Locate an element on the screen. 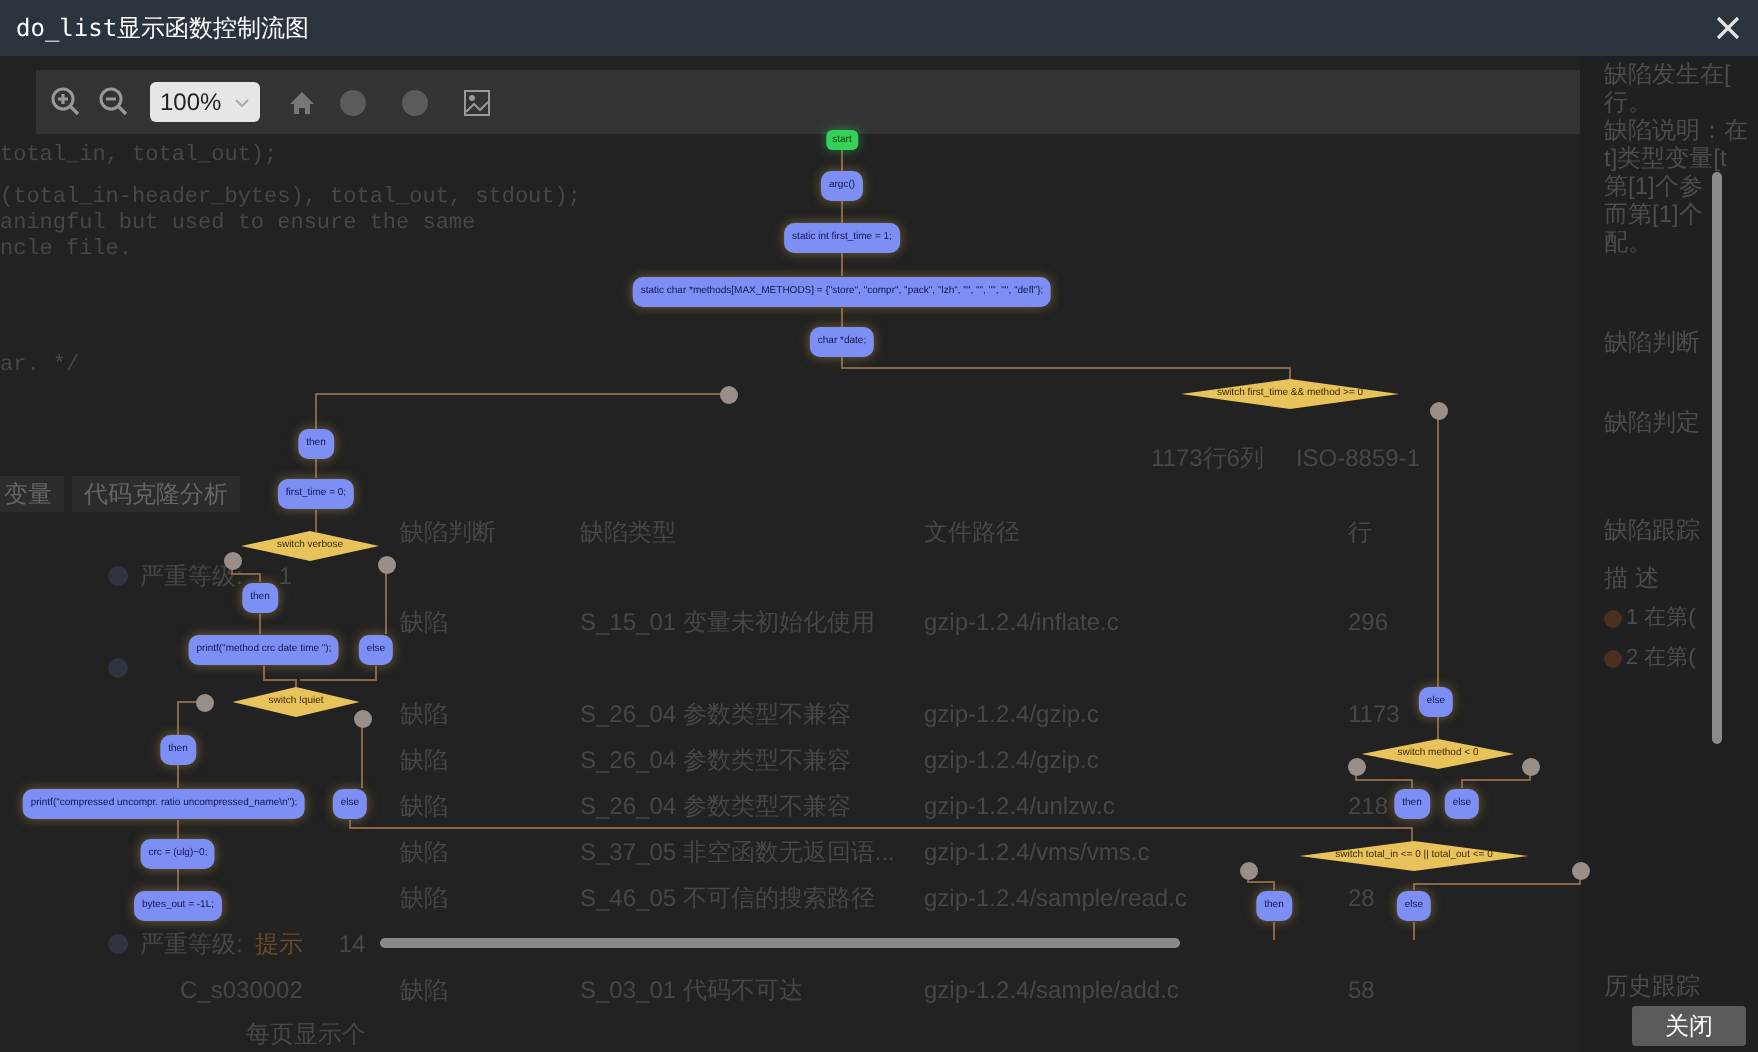 This screenshot has width=1758, height=1052. zoom-in-button is located at coordinates (66, 102).